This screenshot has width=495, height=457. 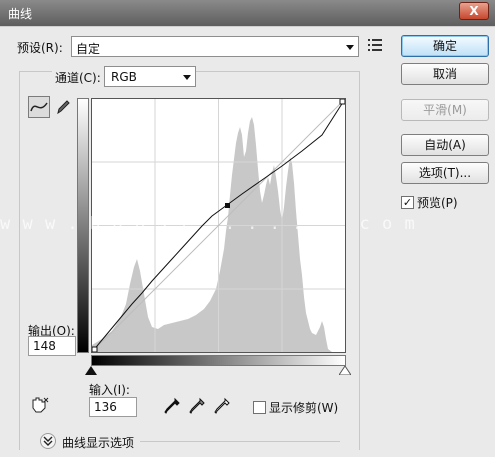 I want to click on menu-icon, so click(x=375, y=45).